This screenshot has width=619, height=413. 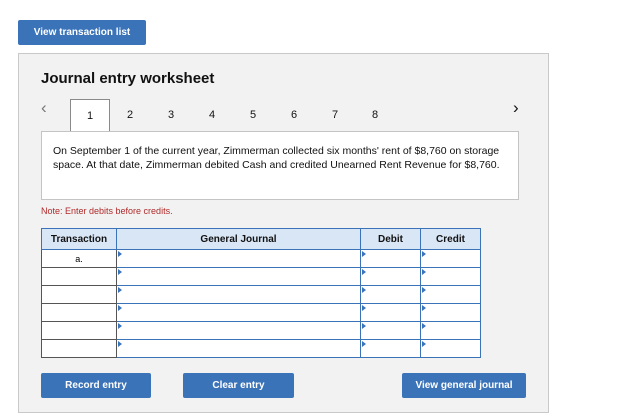 I want to click on chevron-right-icon: ›, so click(x=516, y=108).